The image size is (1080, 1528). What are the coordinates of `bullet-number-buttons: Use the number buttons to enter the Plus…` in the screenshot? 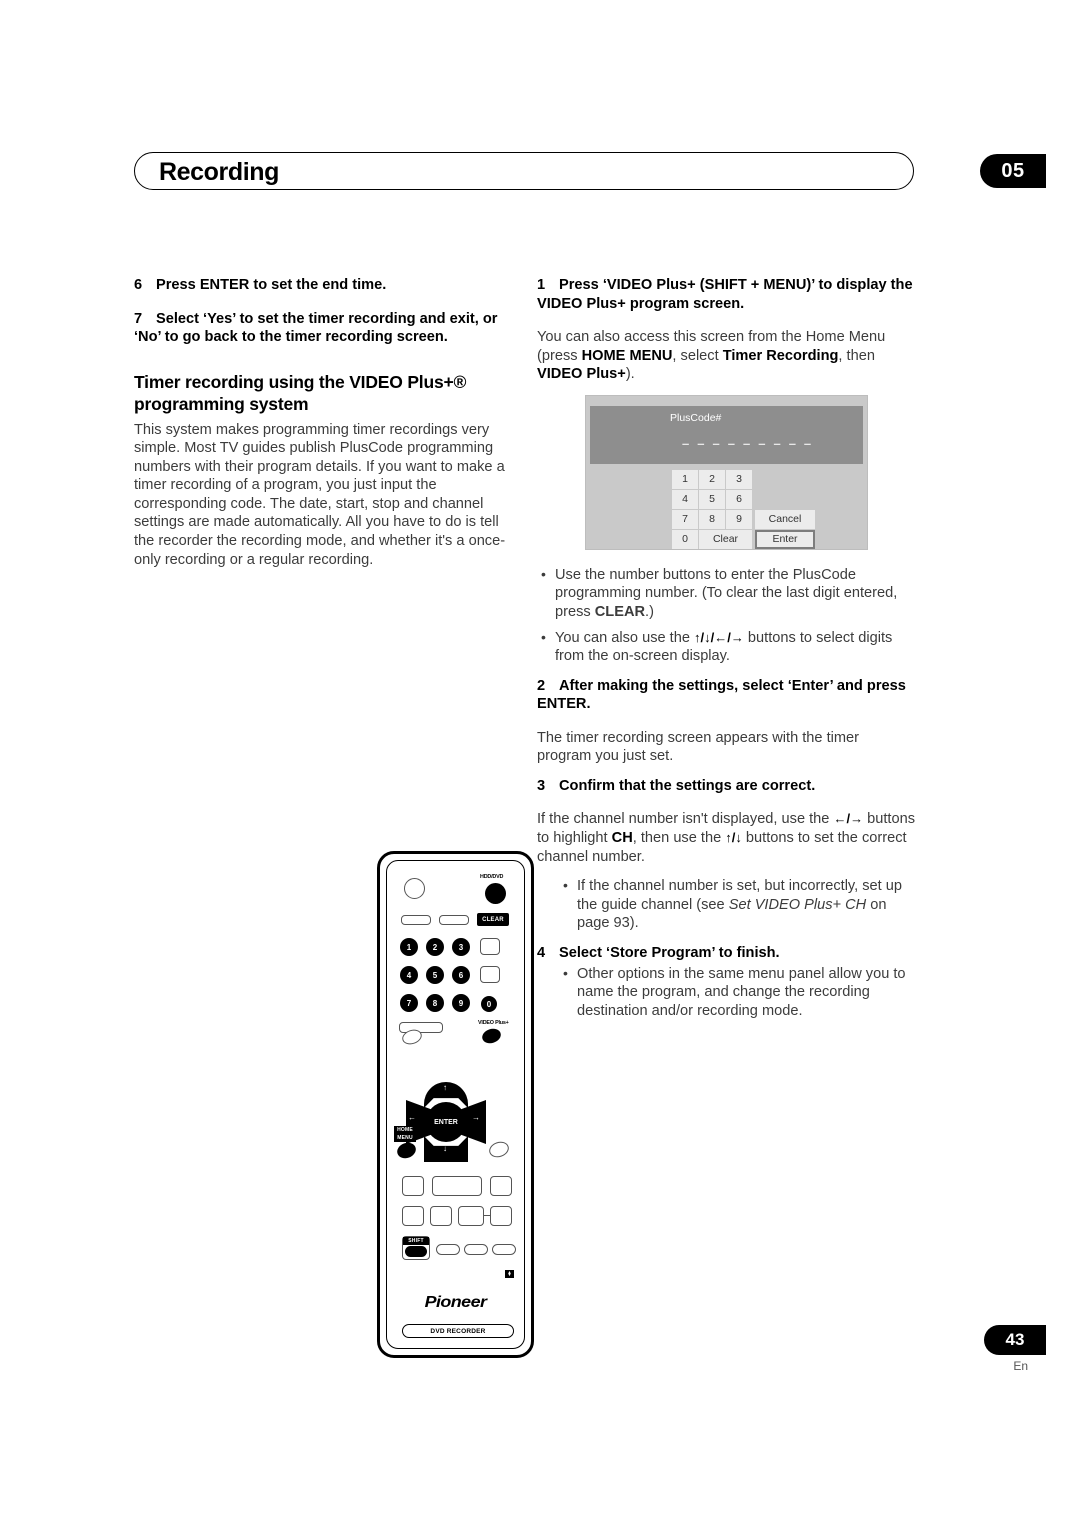 It's located at (727, 593).